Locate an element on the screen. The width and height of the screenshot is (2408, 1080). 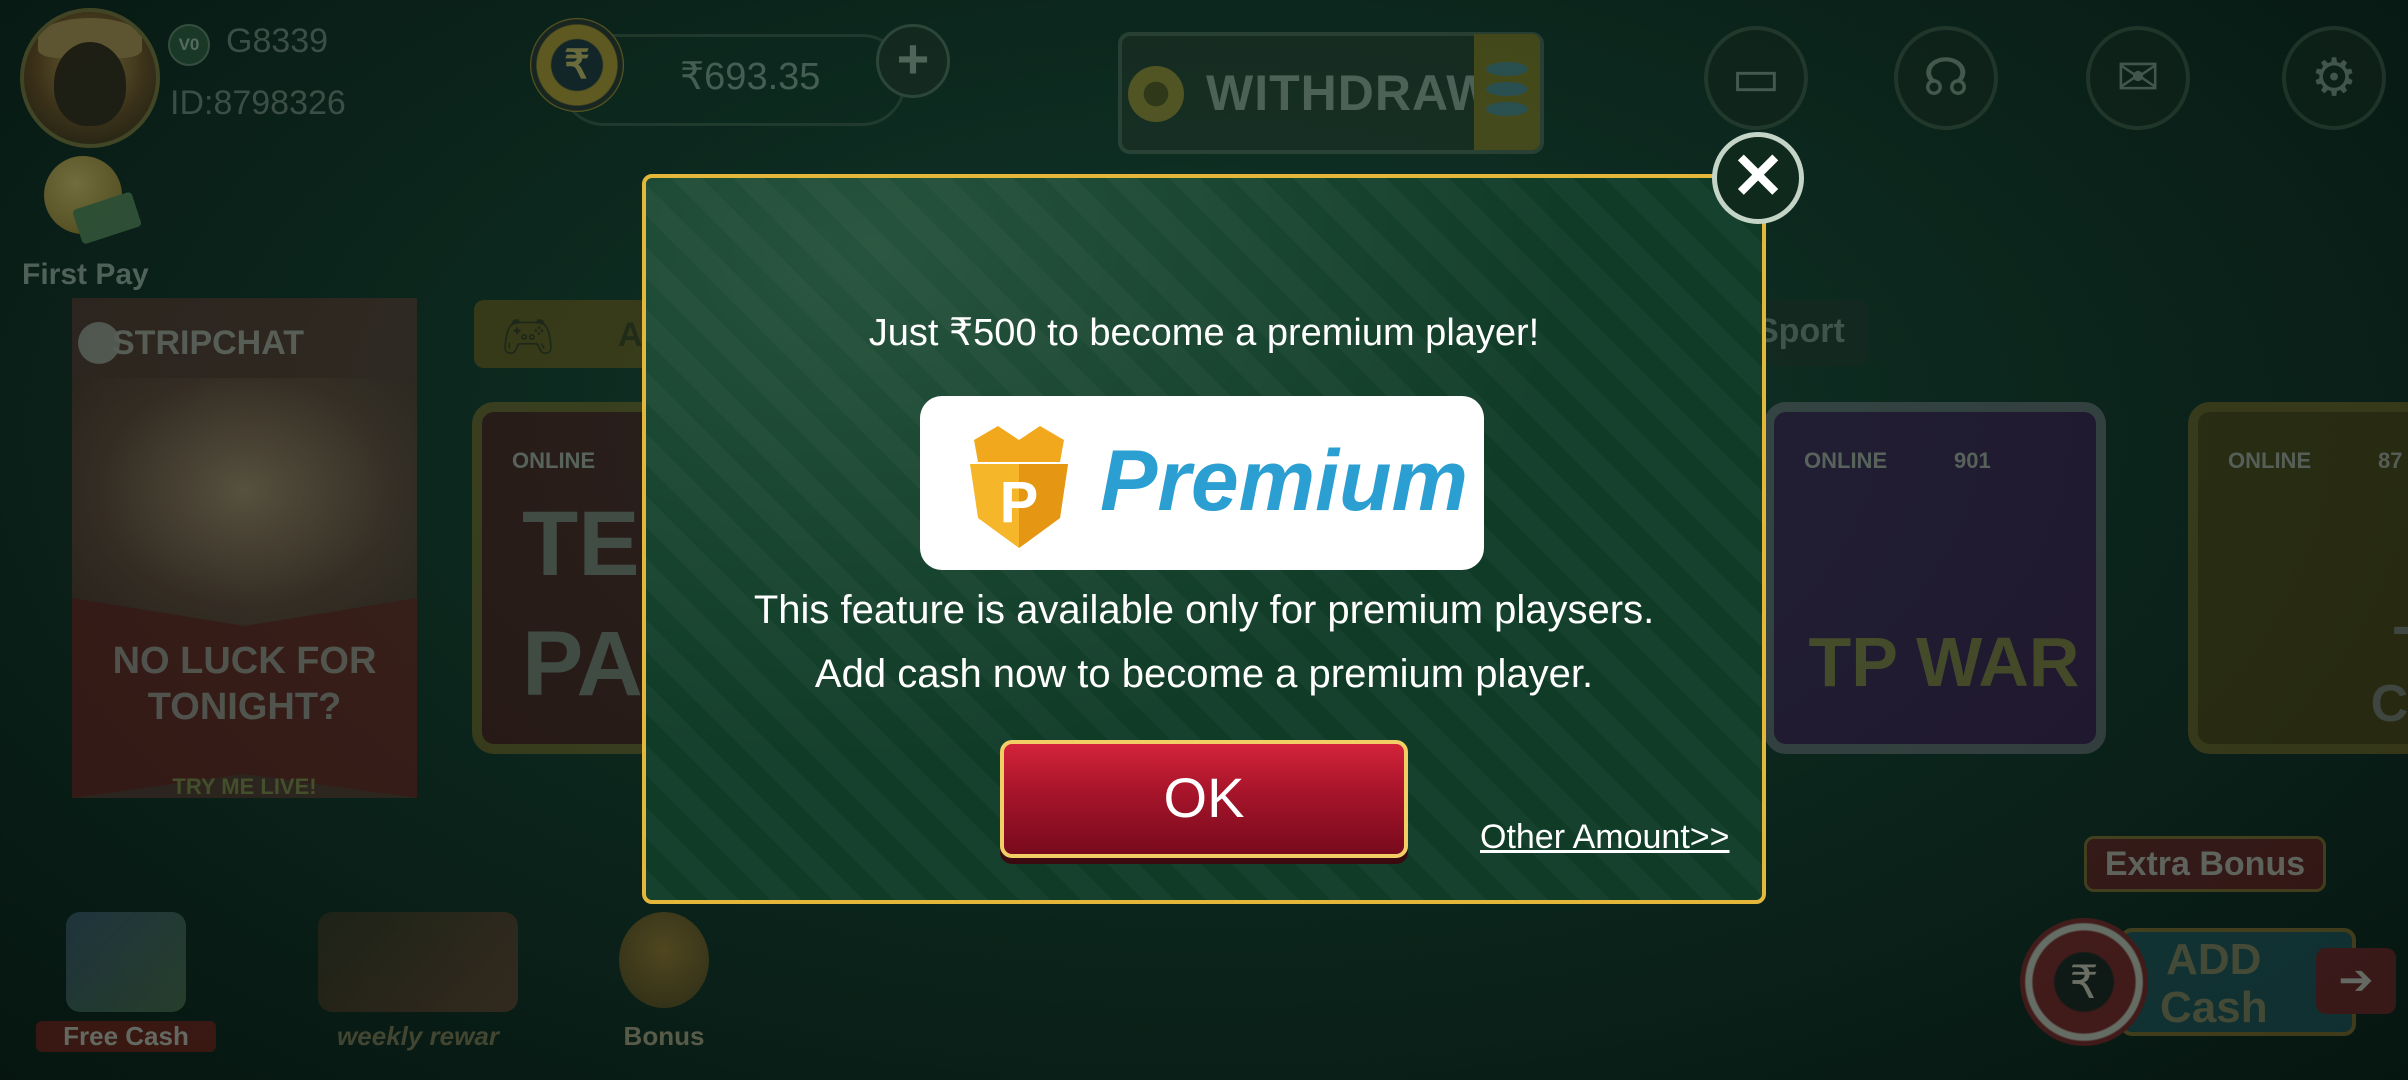
game-card-texas-cowboy: ONLINE 87 TEX CowB is located at coordinates (2298, 578).